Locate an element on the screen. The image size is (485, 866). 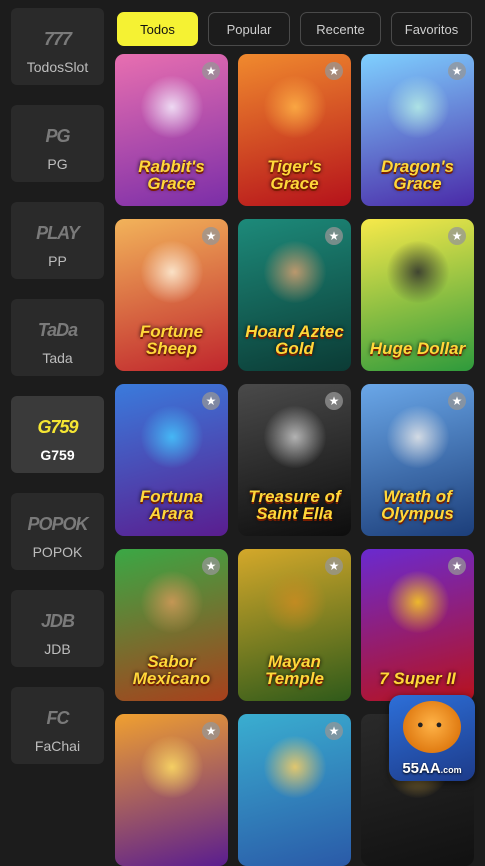
game-card: Tiger's Grace ★ is located at coordinates (294, 130).